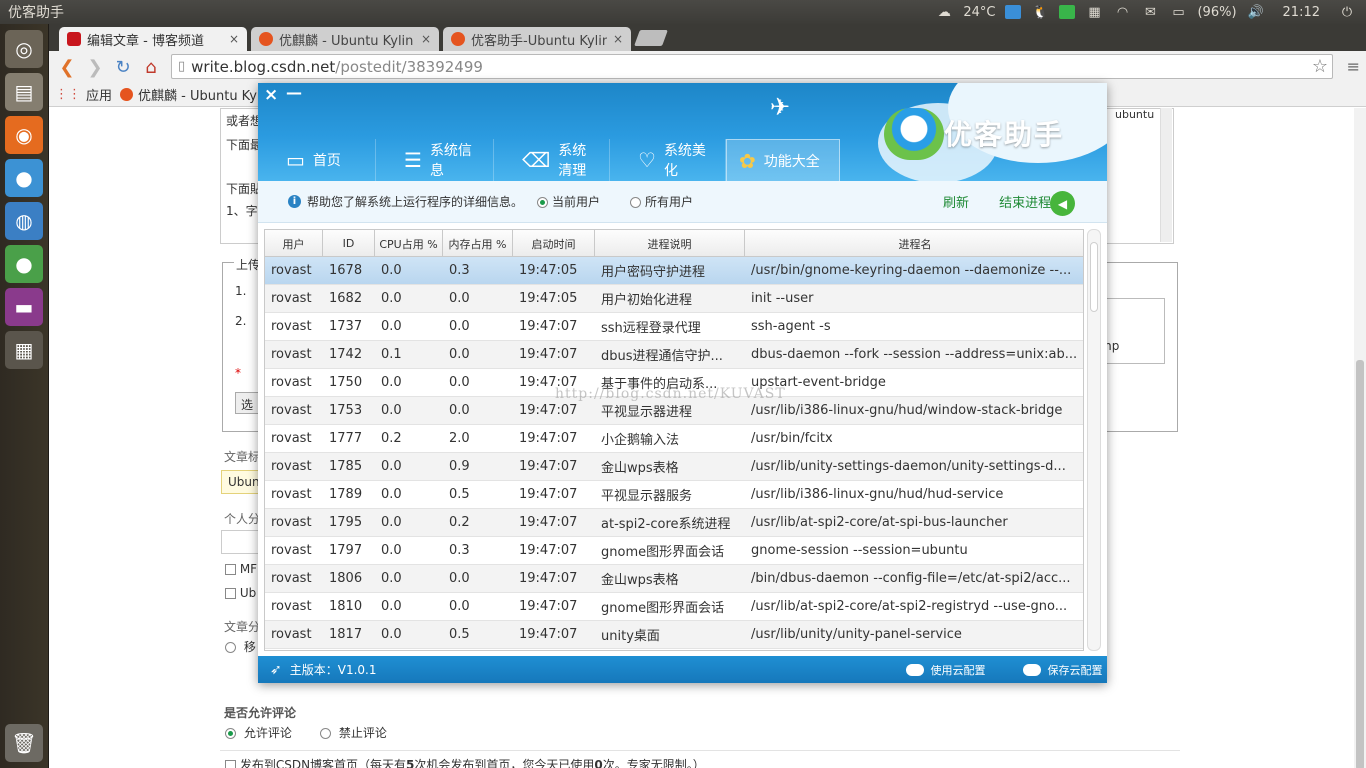 This screenshot has height=768, width=1366. Describe the element at coordinates (554, 243) in the screenshot. I see `col-start-time: 启动时间` at that location.